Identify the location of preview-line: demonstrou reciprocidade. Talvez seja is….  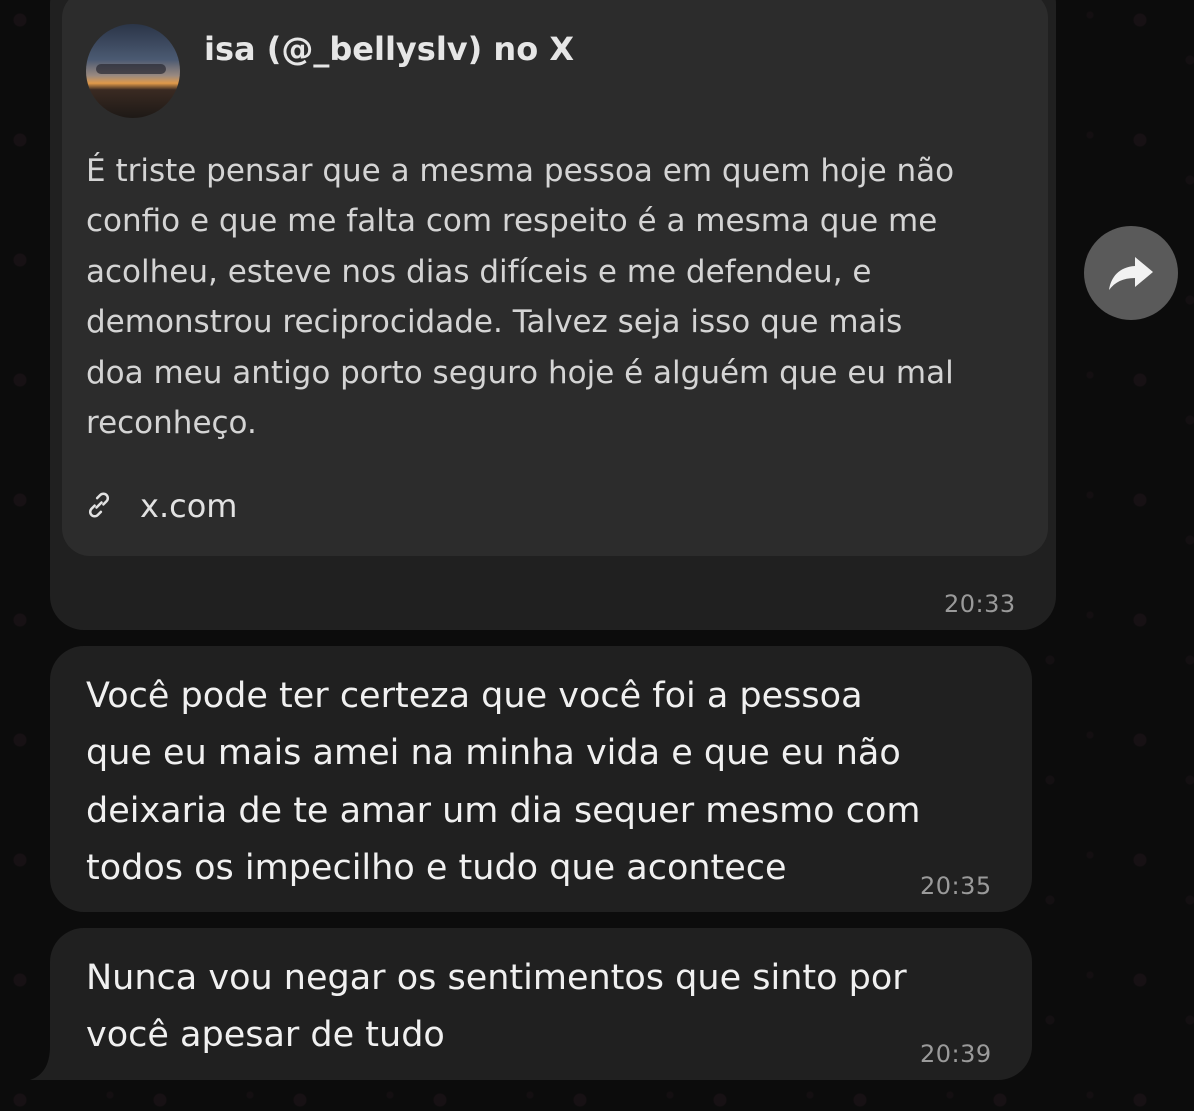
(494, 322).